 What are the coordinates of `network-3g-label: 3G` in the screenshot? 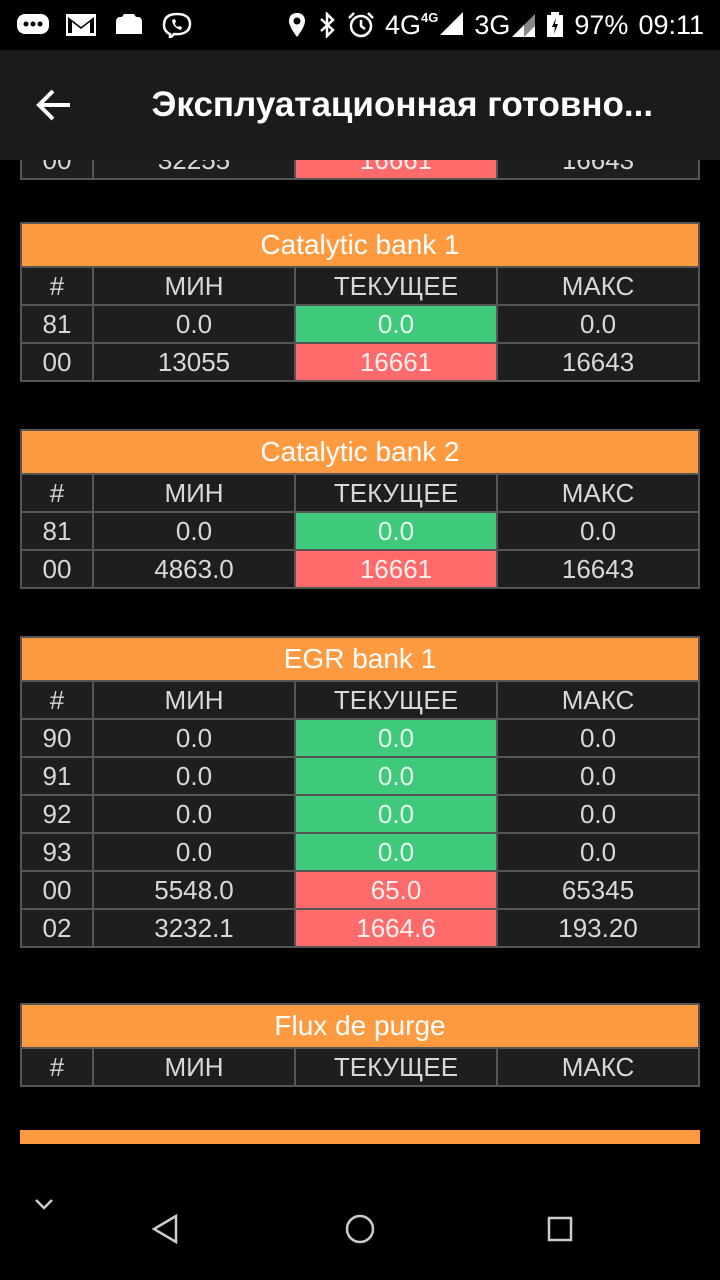 It's located at (492, 24).